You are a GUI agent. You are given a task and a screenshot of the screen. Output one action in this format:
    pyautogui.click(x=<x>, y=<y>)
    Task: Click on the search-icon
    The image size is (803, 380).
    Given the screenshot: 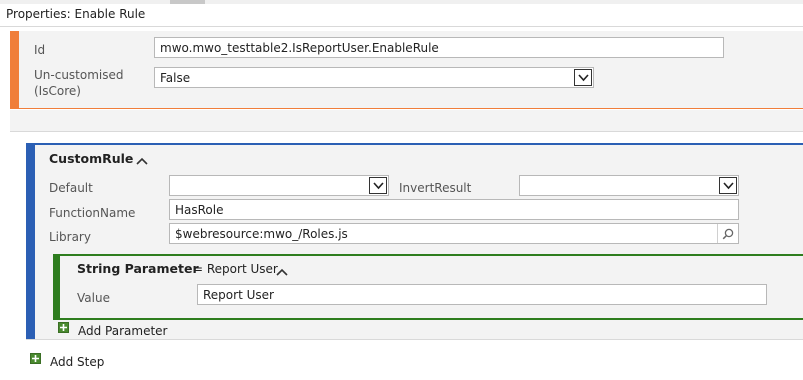 What is the action you would take?
    pyautogui.click(x=727, y=233)
    